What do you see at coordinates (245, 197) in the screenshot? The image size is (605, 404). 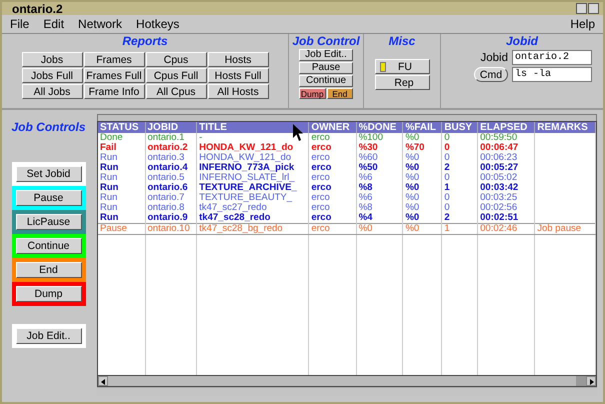 I see `table-cell: TEXTURE_BEAUTY_` at bounding box center [245, 197].